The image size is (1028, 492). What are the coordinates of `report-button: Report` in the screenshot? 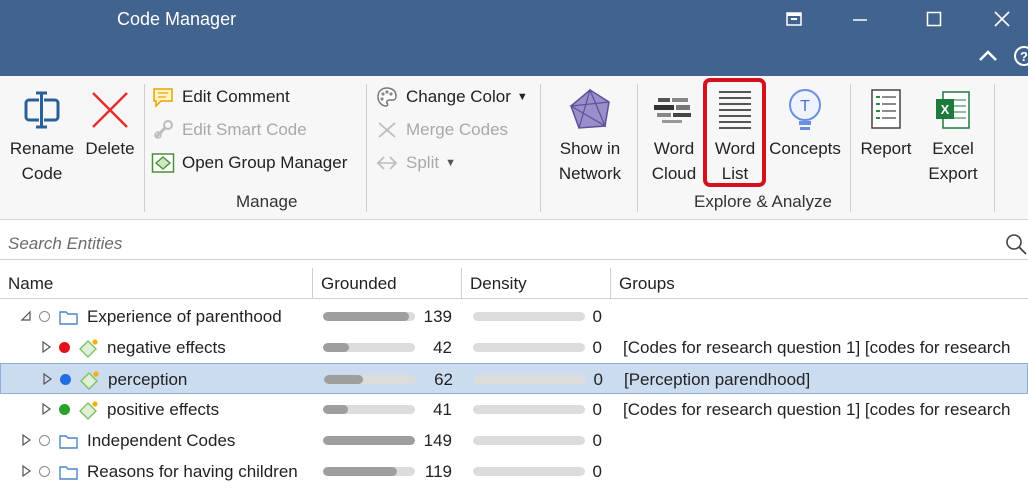 It's located at (886, 122).